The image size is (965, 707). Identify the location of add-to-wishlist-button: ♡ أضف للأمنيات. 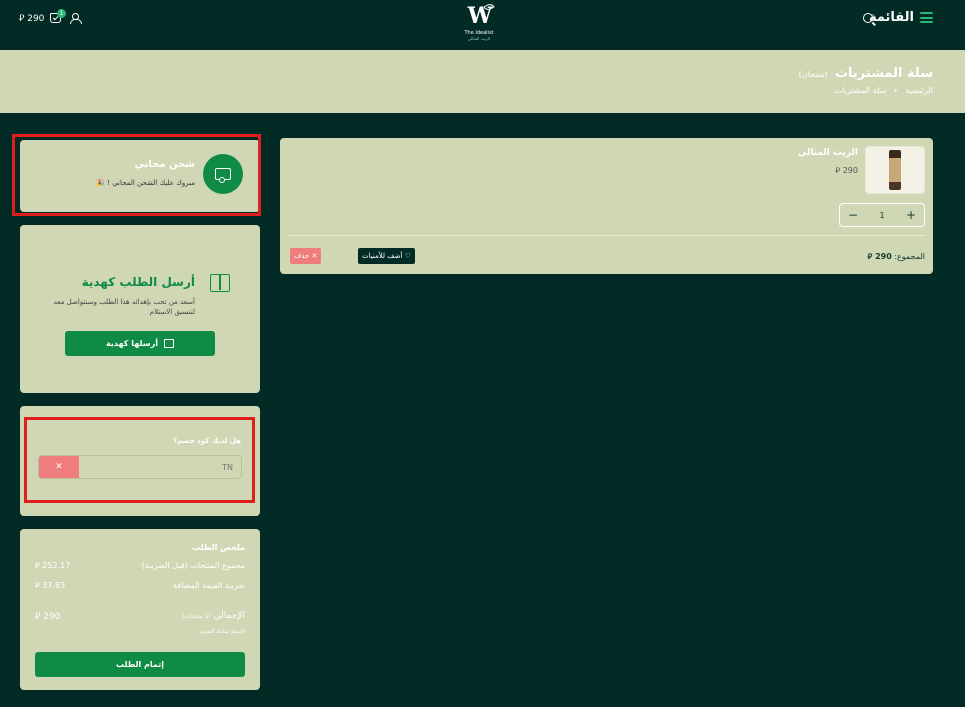
(386, 256).